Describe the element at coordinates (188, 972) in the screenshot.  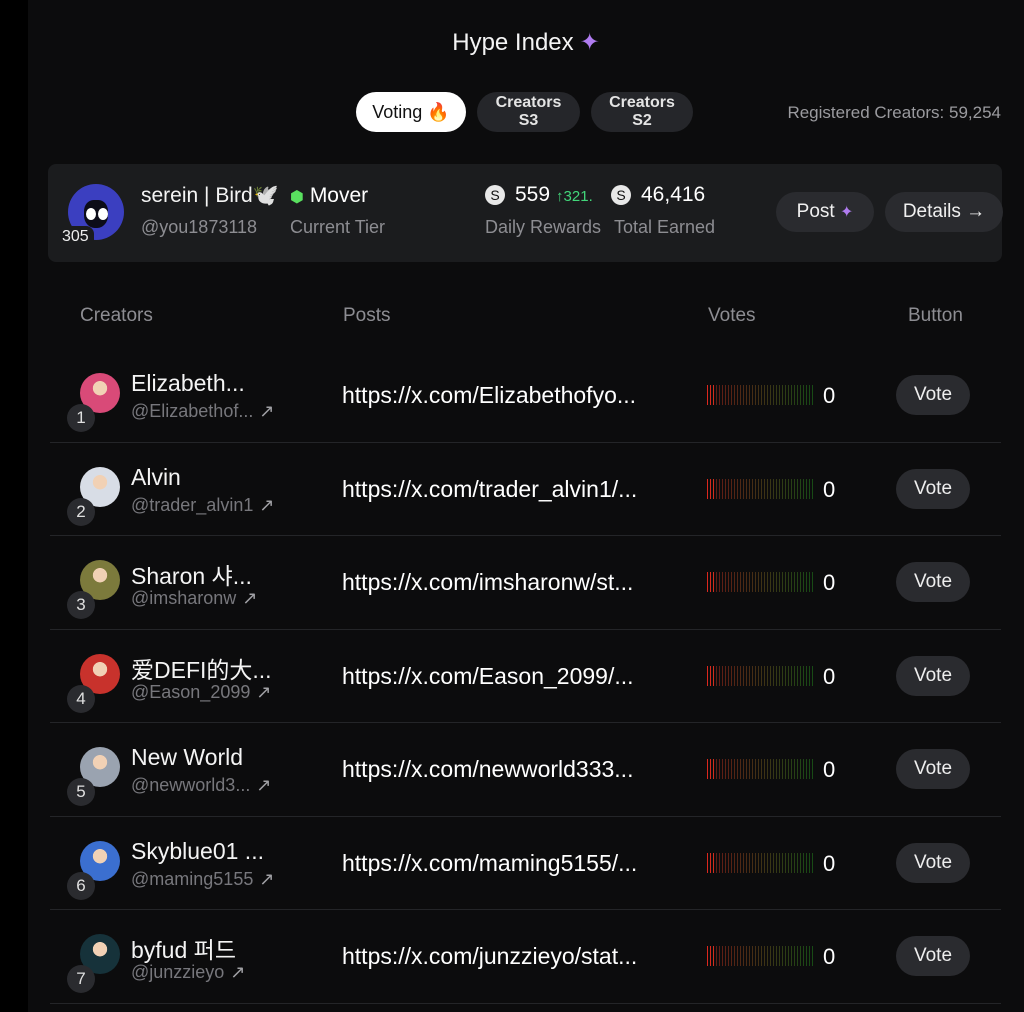
I see `creator-handle: @junzzieyo ↗` at that location.